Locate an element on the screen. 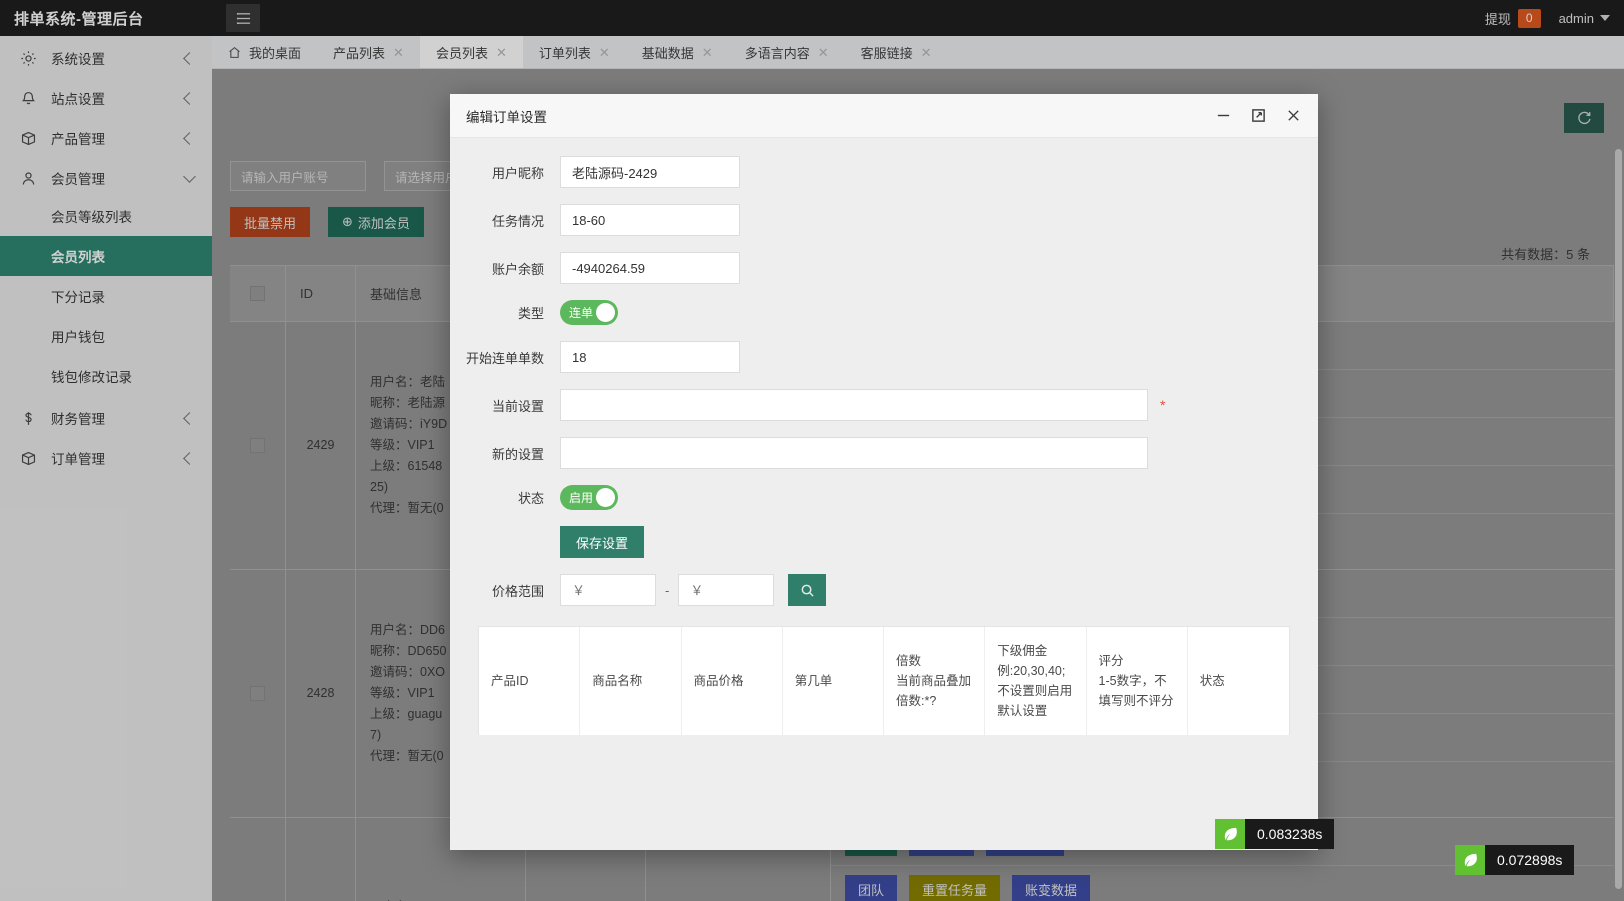  type-toggle: 连单 is located at coordinates (589, 312).